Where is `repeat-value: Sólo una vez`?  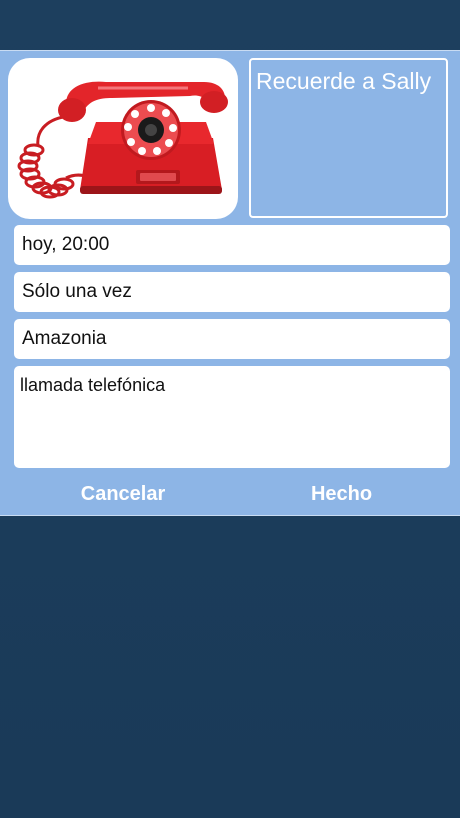
repeat-value: Sólo una vez is located at coordinates (77, 291).